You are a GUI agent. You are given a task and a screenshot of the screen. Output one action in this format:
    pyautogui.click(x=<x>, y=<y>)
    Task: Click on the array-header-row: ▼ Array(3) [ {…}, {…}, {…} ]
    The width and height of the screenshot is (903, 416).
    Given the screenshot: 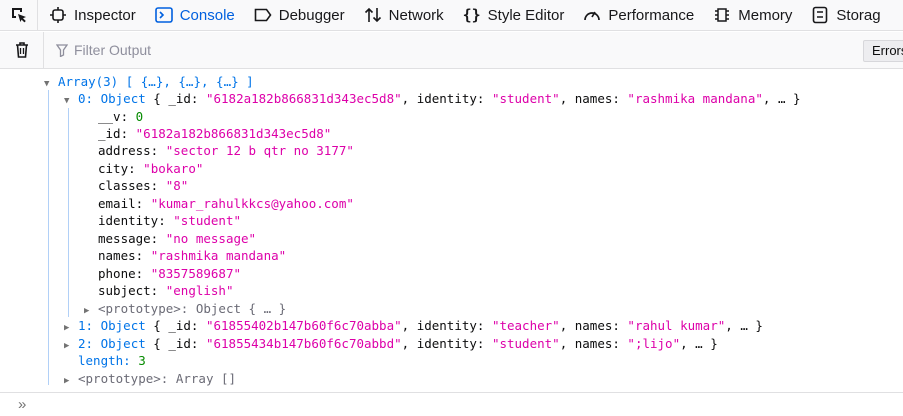 What is the action you would take?
    pyautogui.click(x=149, y=81)
    